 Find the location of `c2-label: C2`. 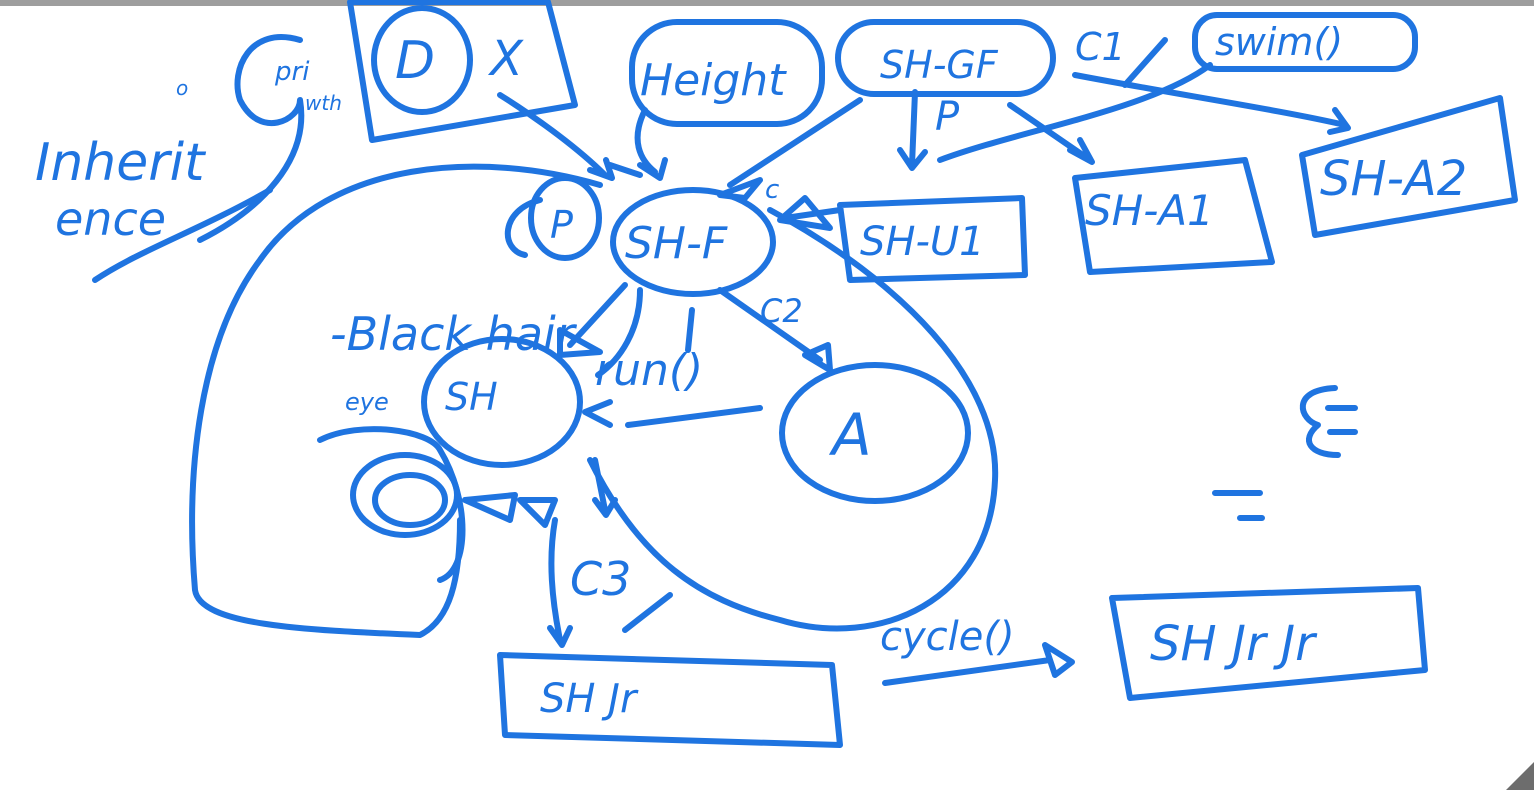

c2-label: C2 is located at coordinates (781, 311).